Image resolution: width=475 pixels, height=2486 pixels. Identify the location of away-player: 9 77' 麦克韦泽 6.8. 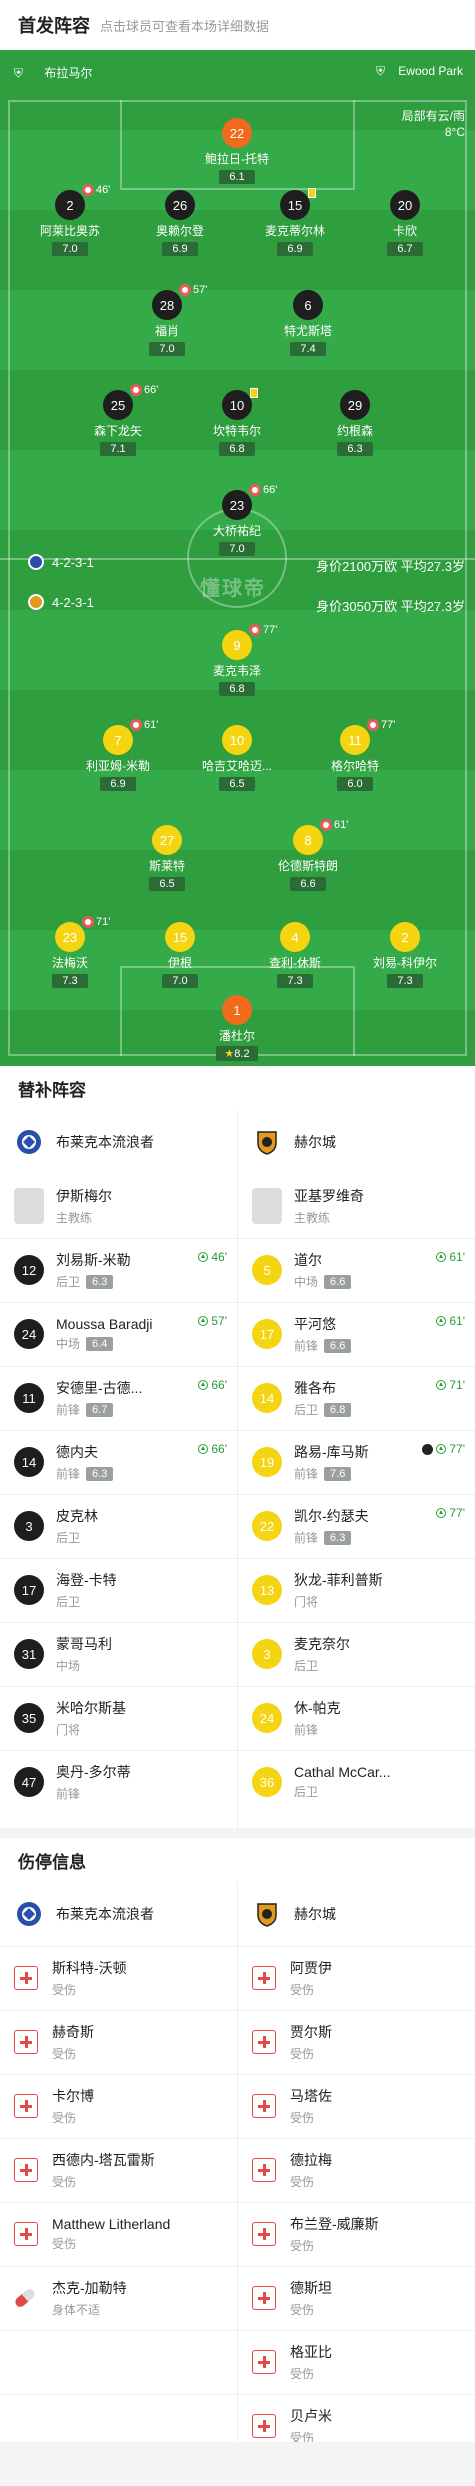
(237, 660).